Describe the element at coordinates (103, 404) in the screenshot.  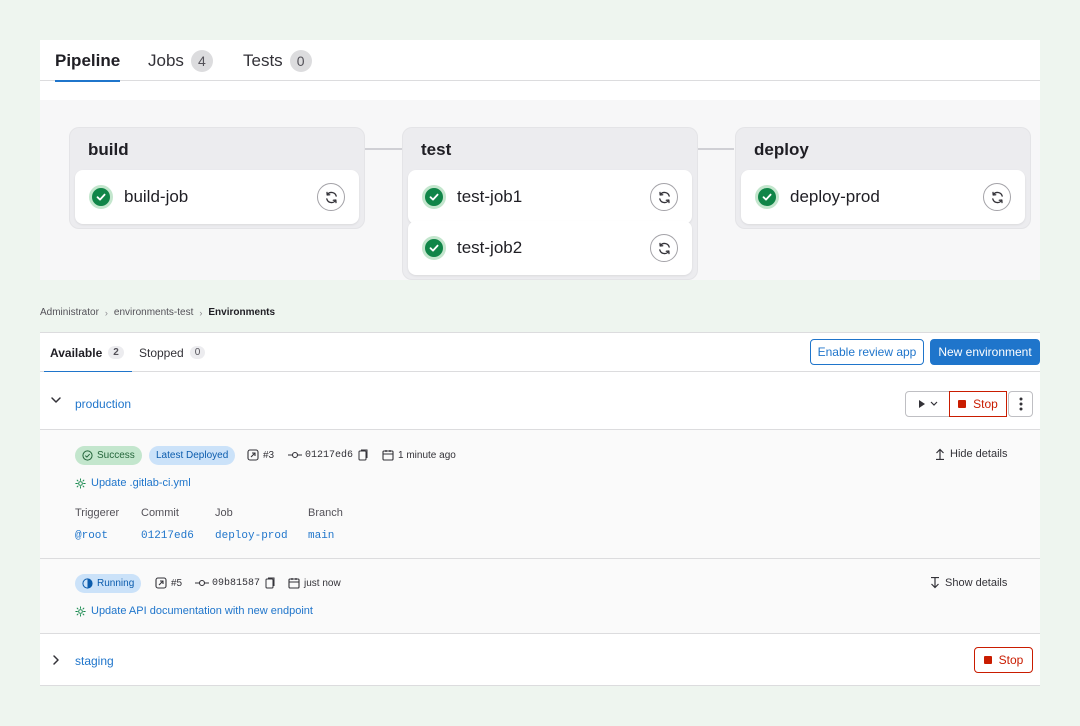
I see `environment-name: production` at that location.